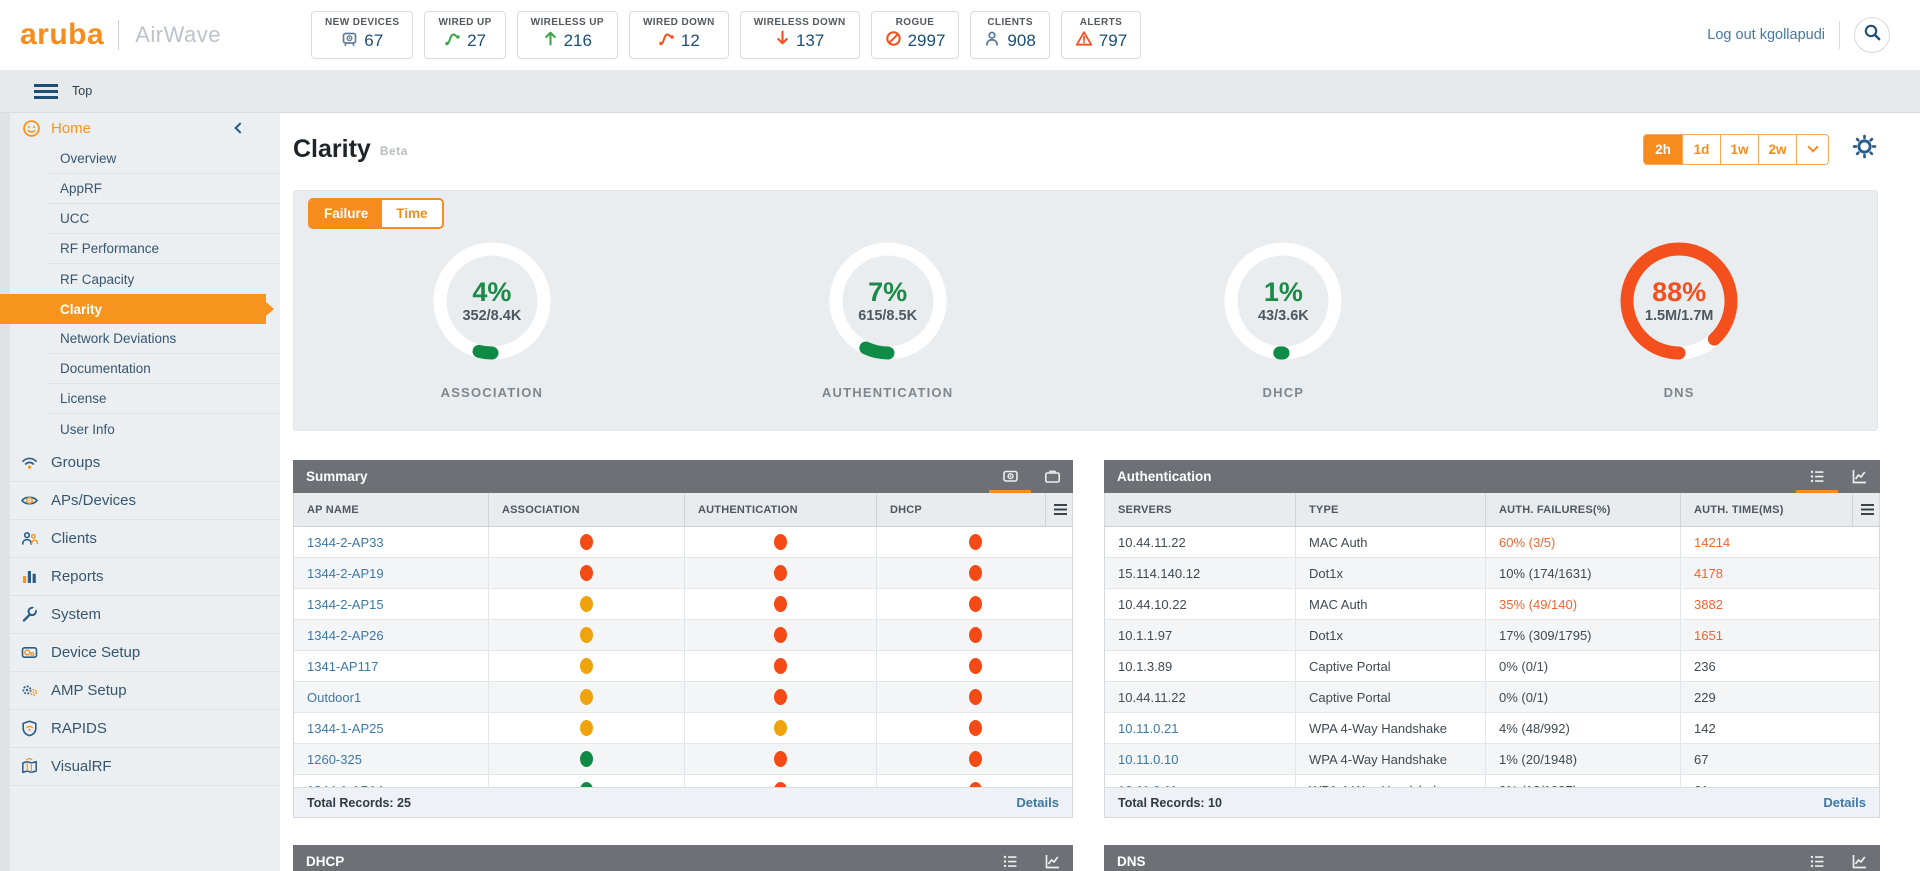 The image size is (1920, 871). What do you see at coordinates (465, 35) in the screenshot?
I see `stat-wired-up: WIRED UP 27` at bounding box center [465, 35].